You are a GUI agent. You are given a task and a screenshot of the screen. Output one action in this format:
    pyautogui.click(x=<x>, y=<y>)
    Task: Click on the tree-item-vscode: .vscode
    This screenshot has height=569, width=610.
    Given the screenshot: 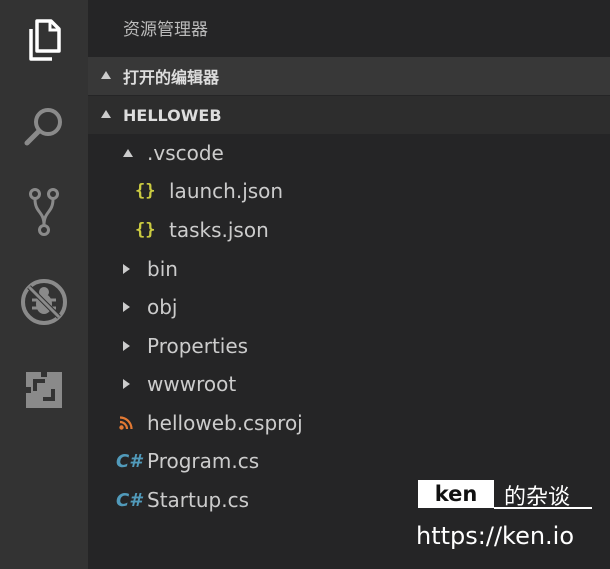 What is the action you would take?
    pyautogui.click(x=349, y=153)
    